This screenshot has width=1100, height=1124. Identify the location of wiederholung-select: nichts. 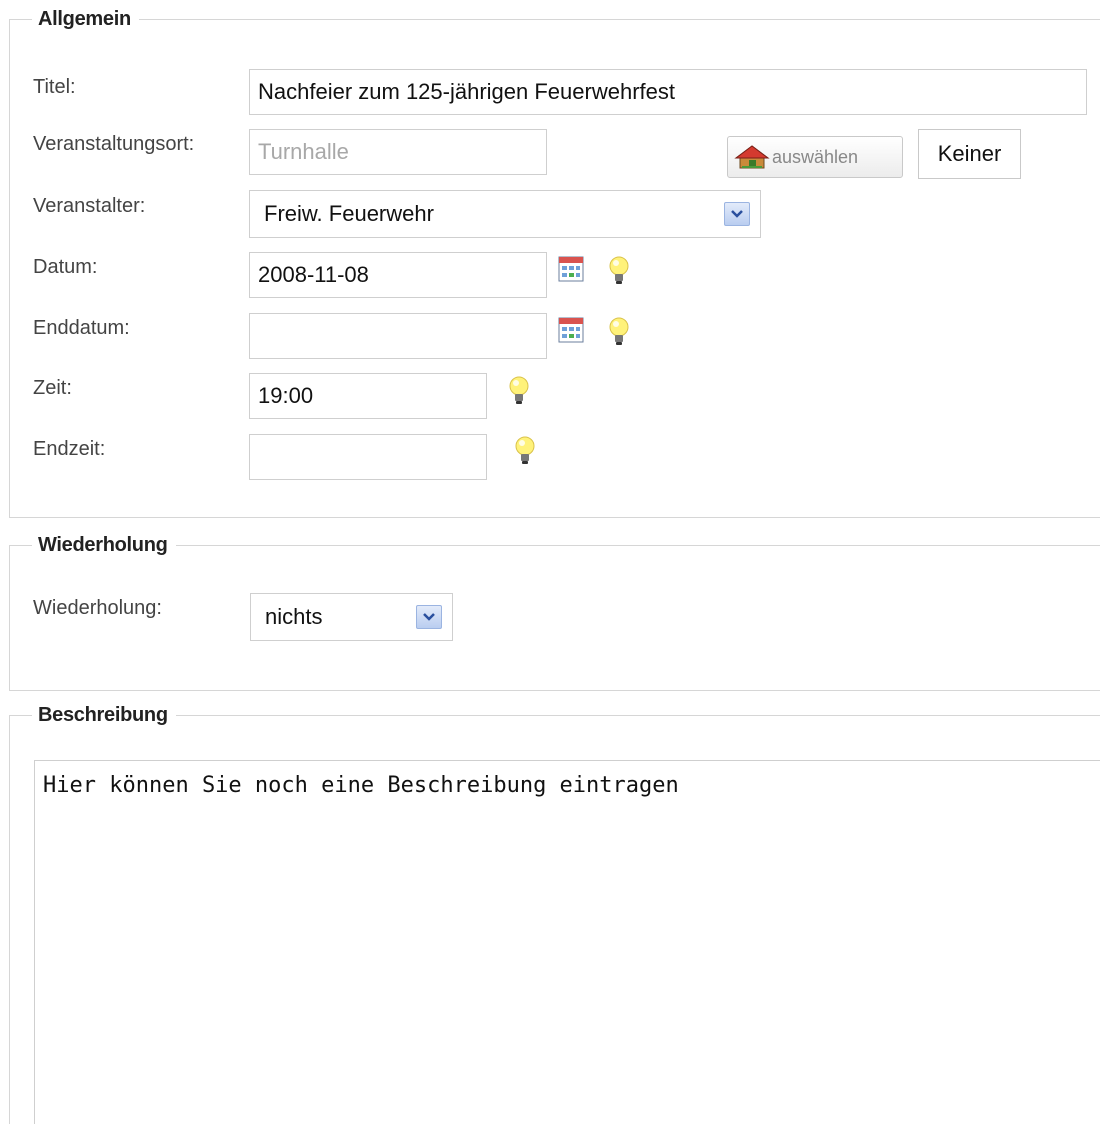
(351, 617).